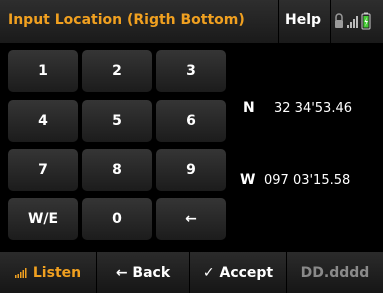 This screenshot has height=293, width=383. I want to click on listen-button: Listen, so click(48, 272).